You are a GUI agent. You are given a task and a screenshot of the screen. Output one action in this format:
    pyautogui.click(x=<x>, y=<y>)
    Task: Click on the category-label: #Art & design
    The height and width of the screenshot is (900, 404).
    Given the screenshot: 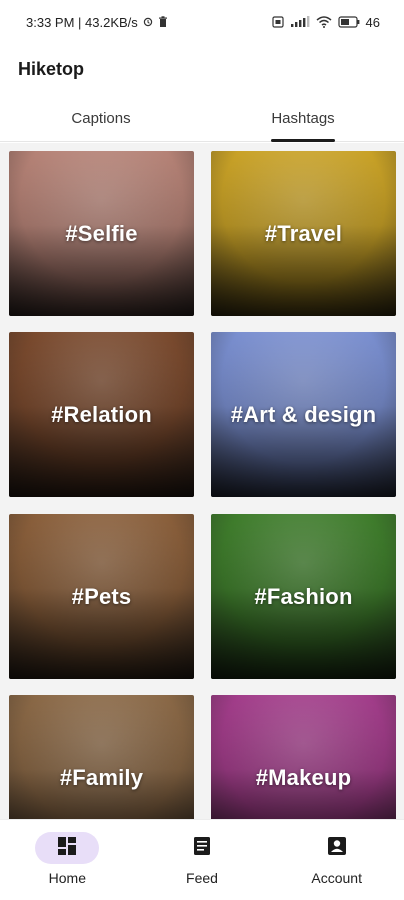 What is the action you would take?
    pyautogui.click(x=303, y=414)
    